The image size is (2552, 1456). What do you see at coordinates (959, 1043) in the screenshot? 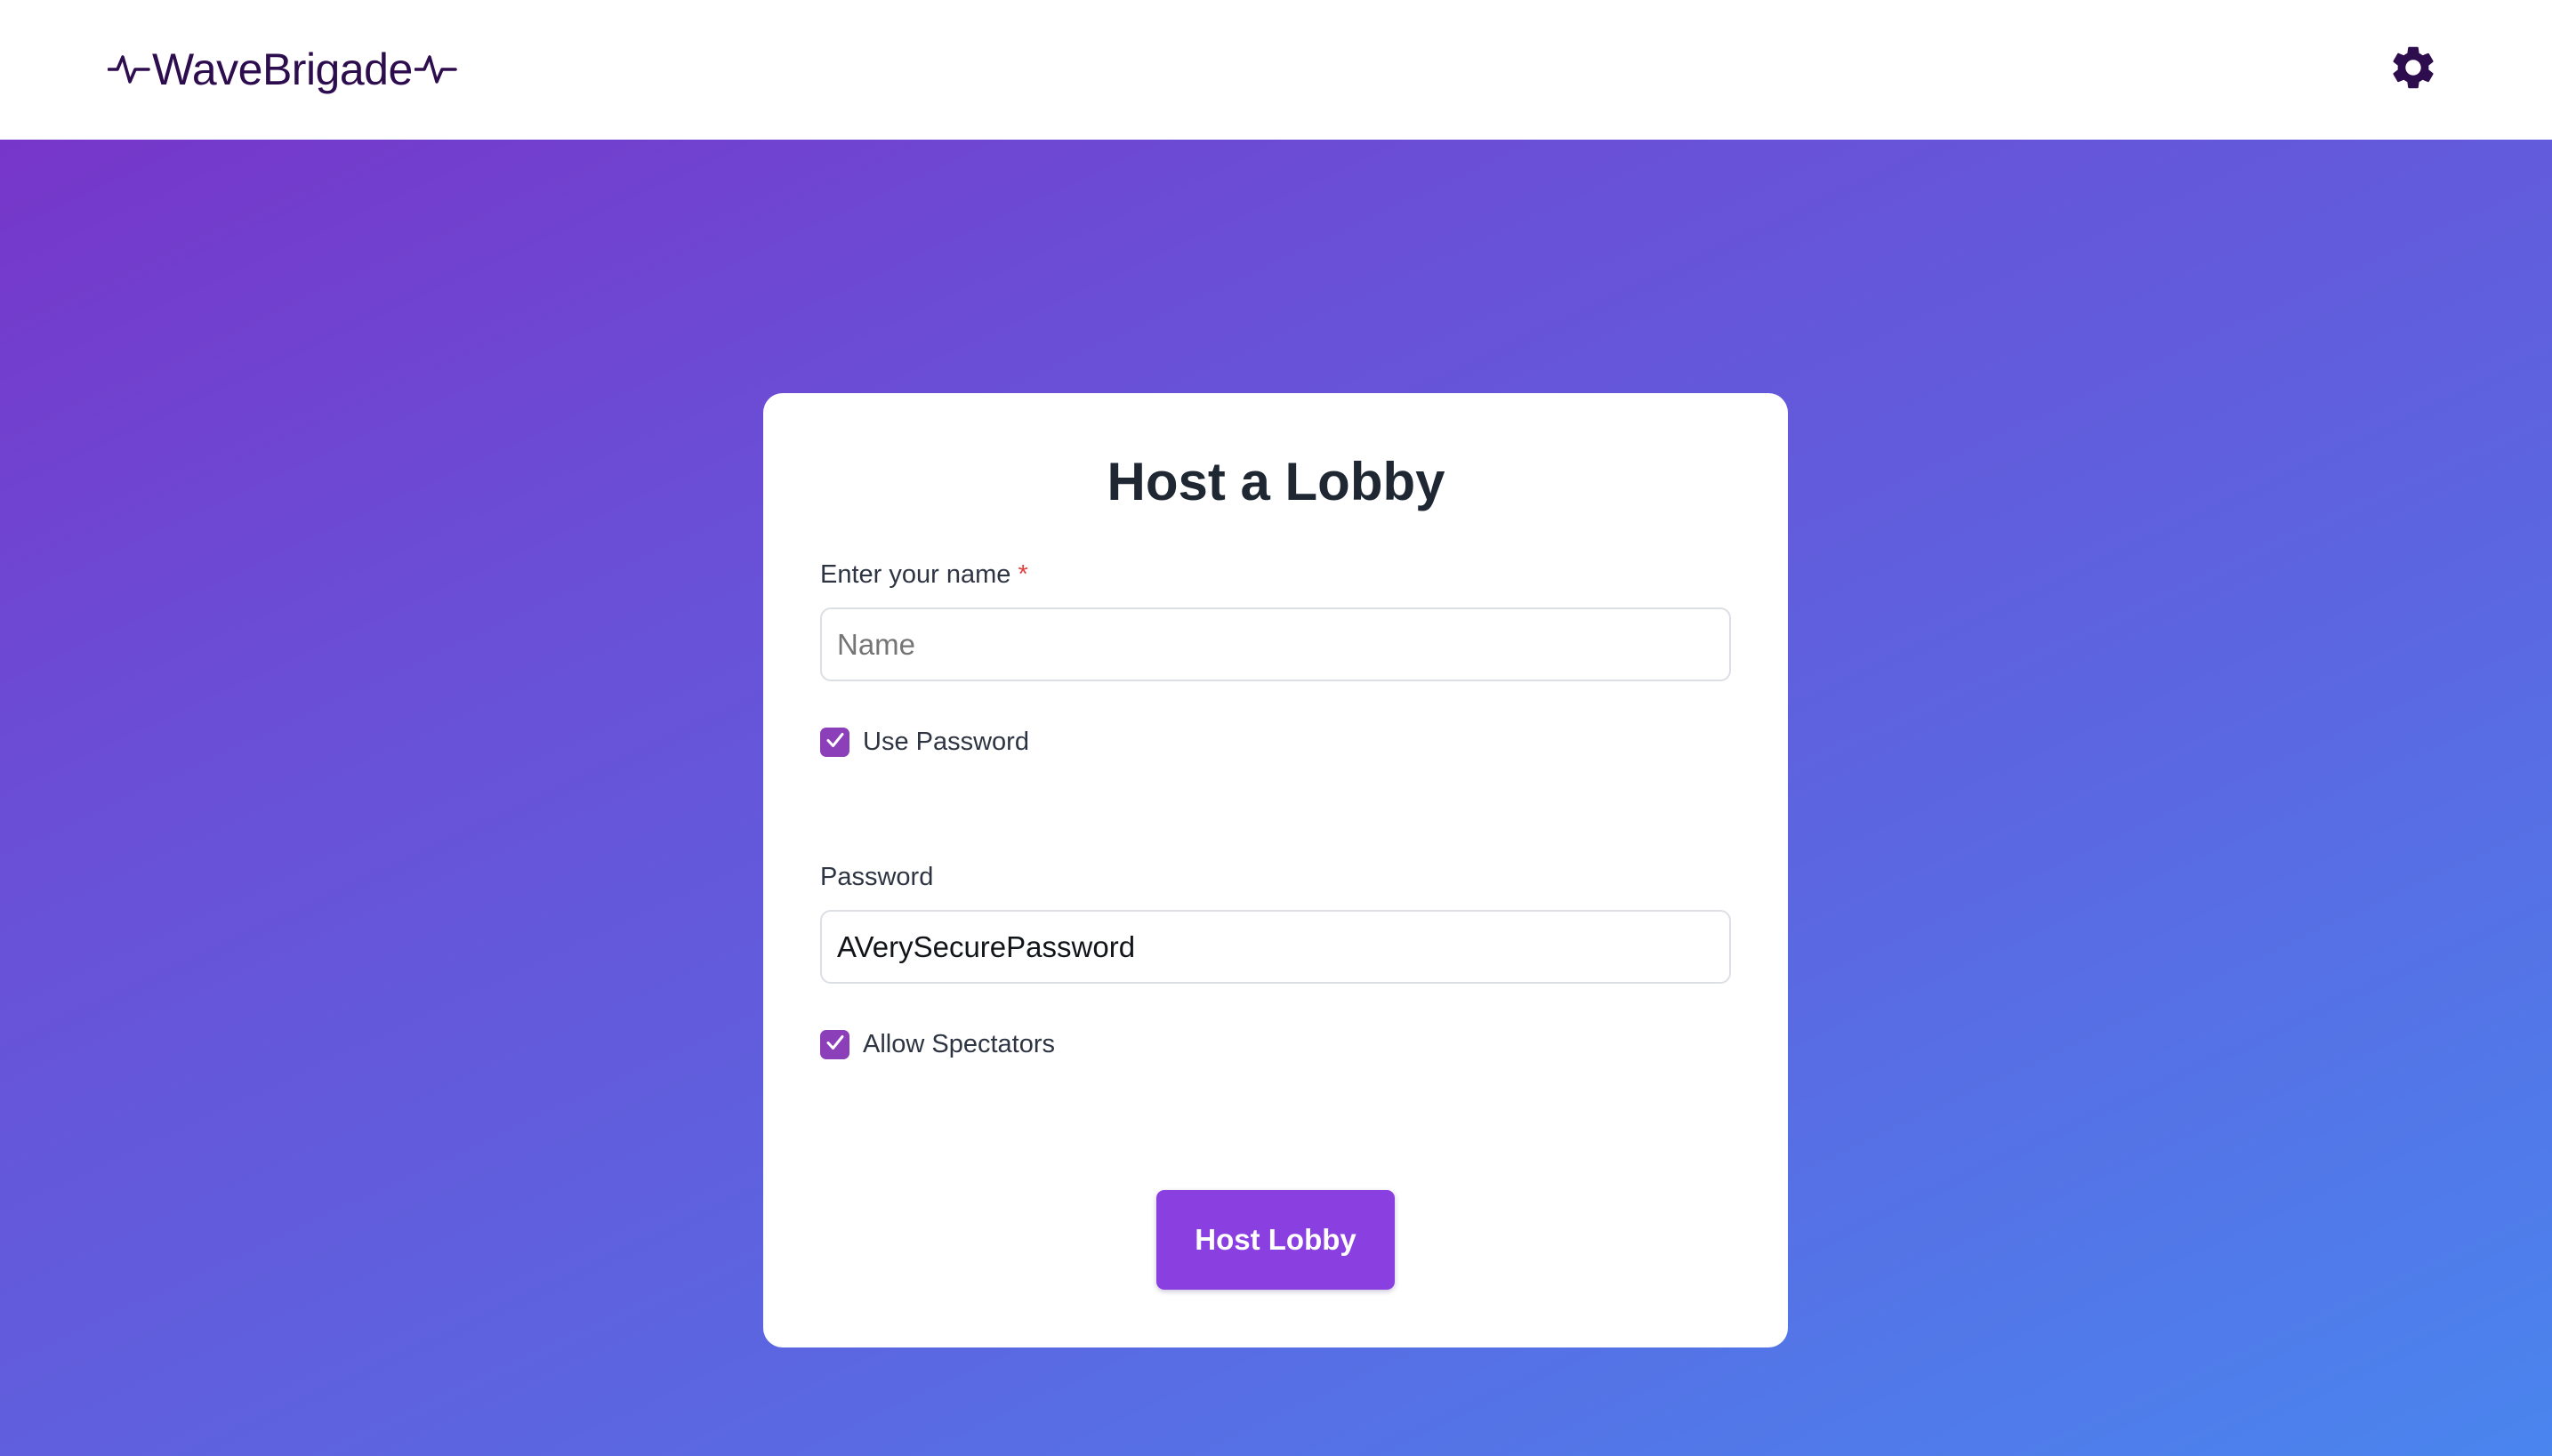
I see `allow-spectators-label: Allow Spectators` at bounding box center [959, 1043].